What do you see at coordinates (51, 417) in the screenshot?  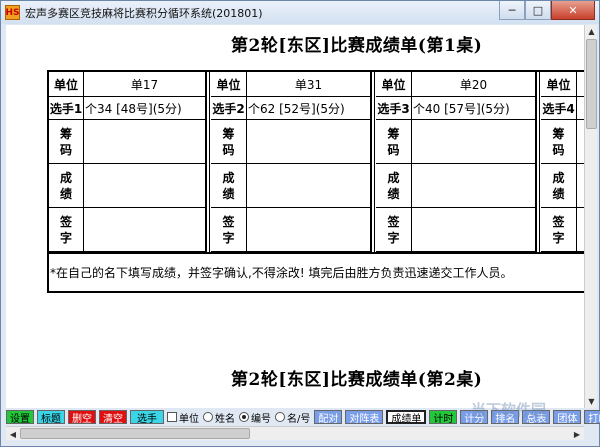 I see `heading-button: 标题` at bounding box center [51, 417].